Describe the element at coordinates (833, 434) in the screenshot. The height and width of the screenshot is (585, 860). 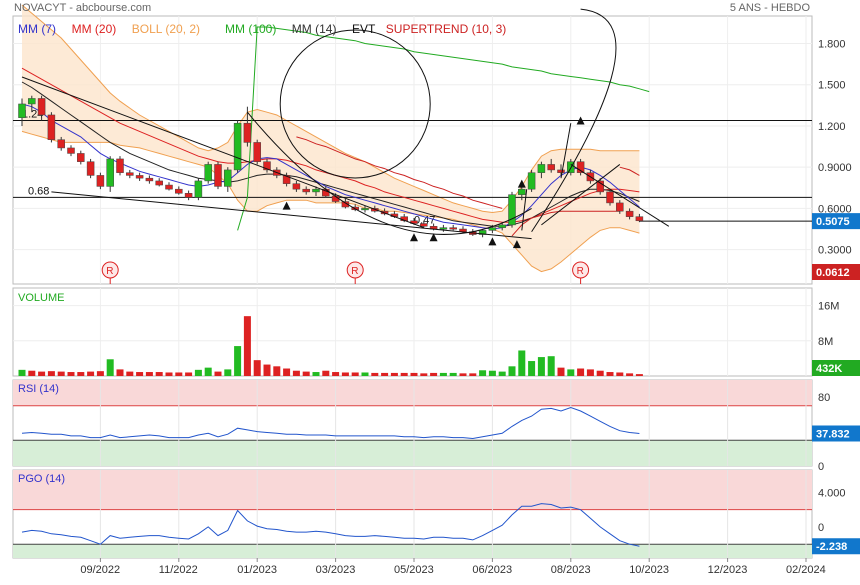
I see `rsi-last-badge: 37.832` at that location.